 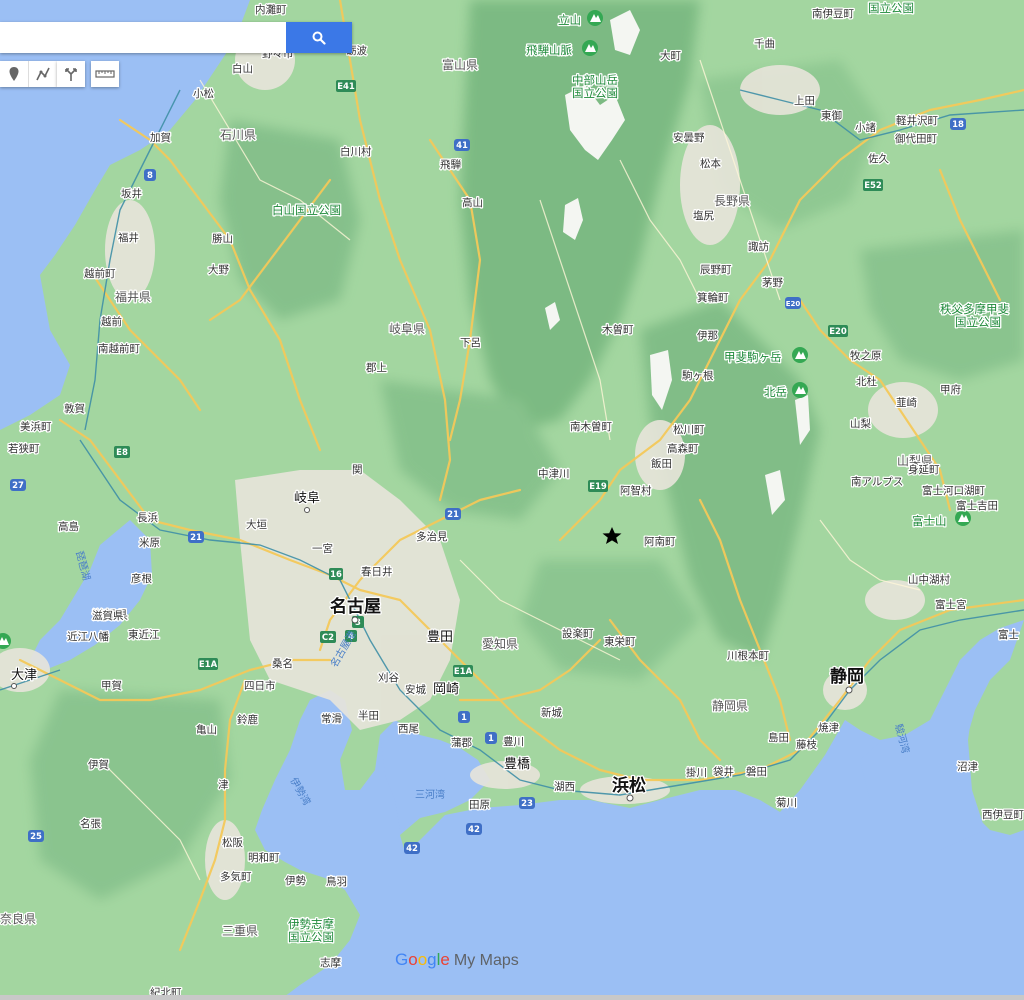 I want to click on town-label: 軽井沢町, so click(x=917, y=120).